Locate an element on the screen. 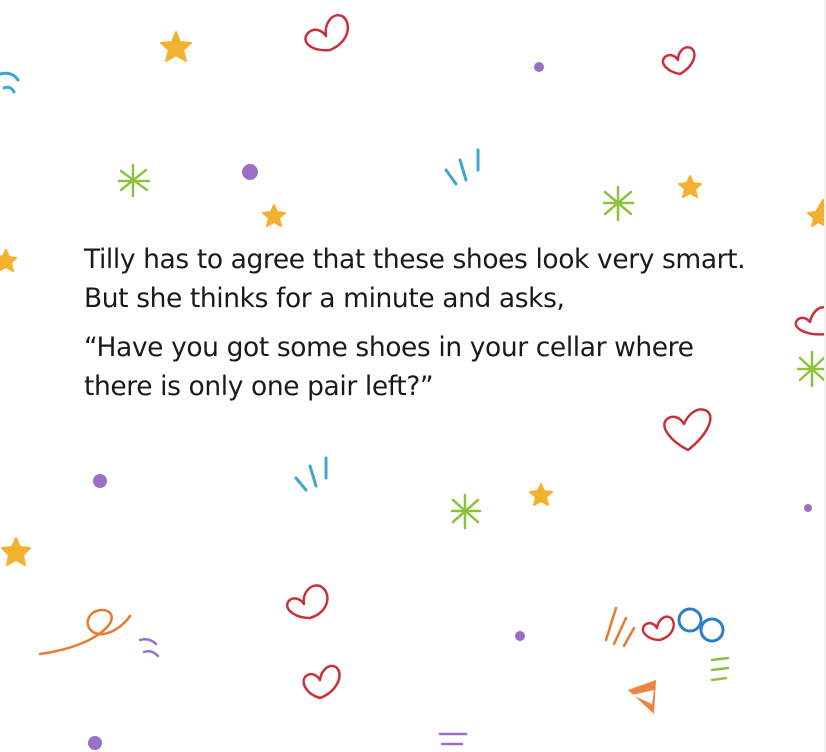  swirl-icon is located at coordinates (85, 632).